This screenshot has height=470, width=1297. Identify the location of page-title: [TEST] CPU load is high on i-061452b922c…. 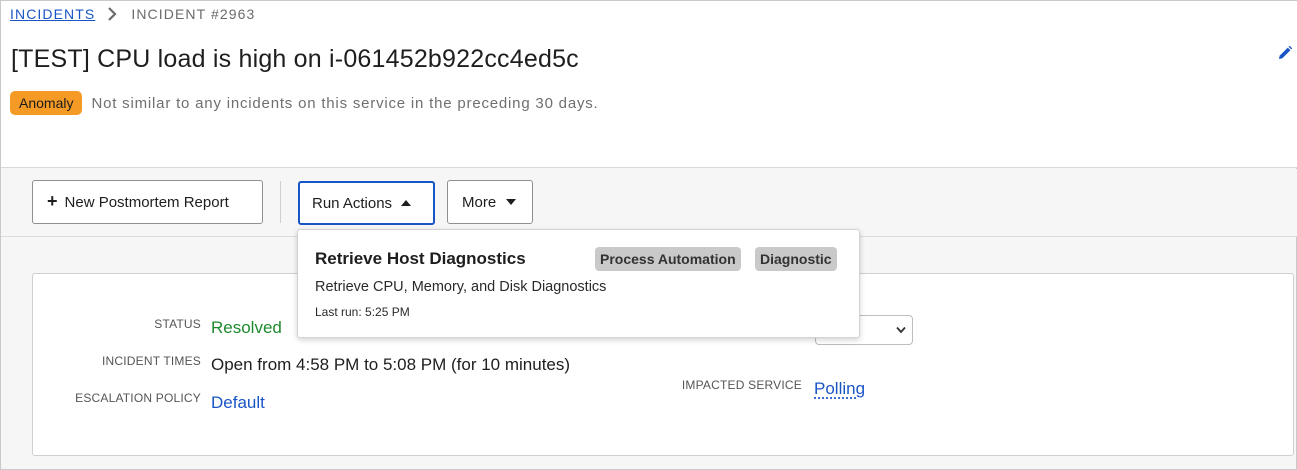
(295, 59).